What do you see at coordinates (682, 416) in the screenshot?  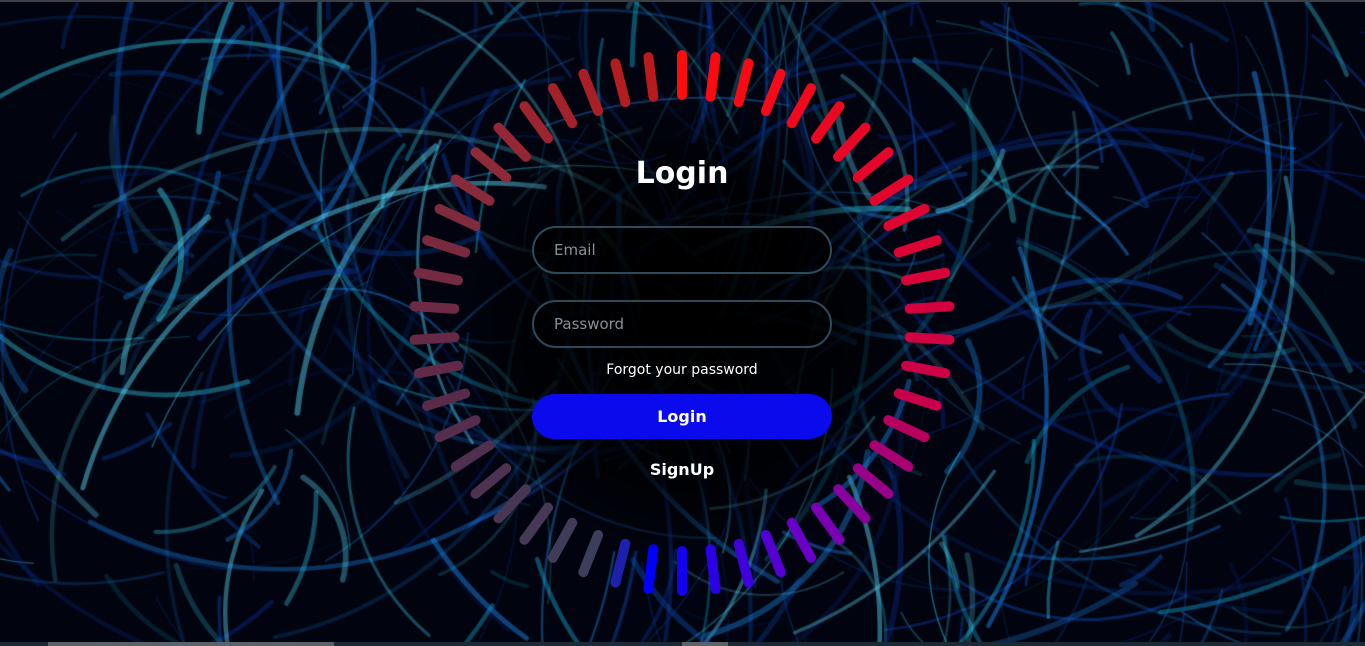 I see `login-button: Login` at bounding box center [682, 416].